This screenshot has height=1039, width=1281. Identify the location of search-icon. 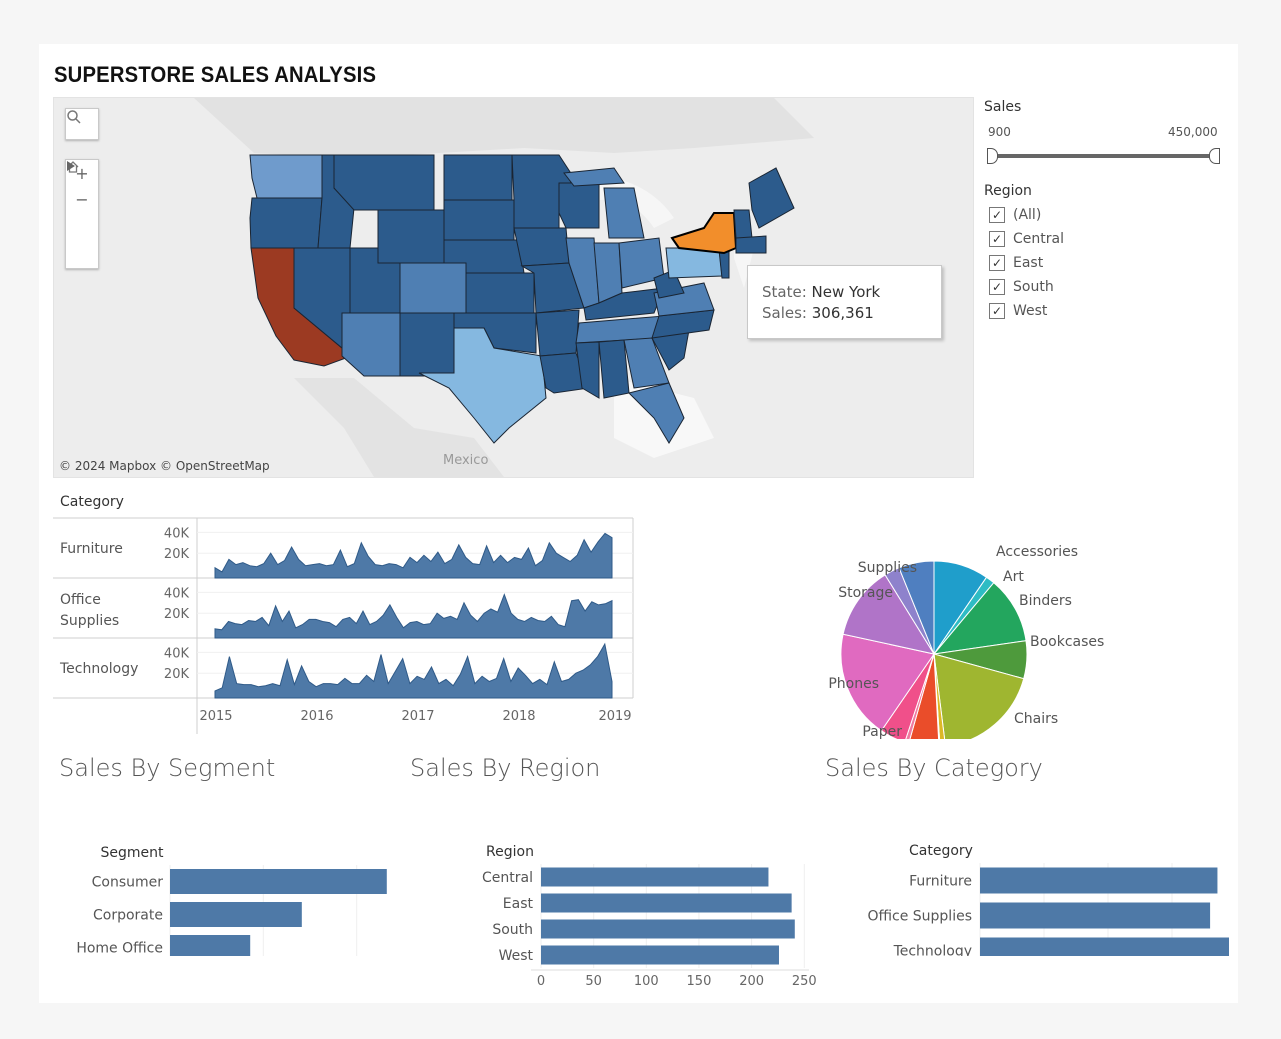
(82, 124).